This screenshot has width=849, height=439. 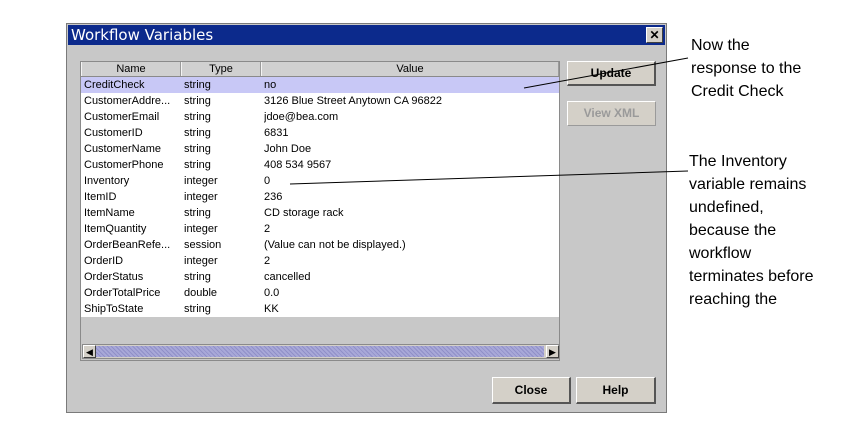 What do you see at coordinates (751, 276) in the screenshot?
I see `callout-line: terminates before` at bounding box center [751, 276].